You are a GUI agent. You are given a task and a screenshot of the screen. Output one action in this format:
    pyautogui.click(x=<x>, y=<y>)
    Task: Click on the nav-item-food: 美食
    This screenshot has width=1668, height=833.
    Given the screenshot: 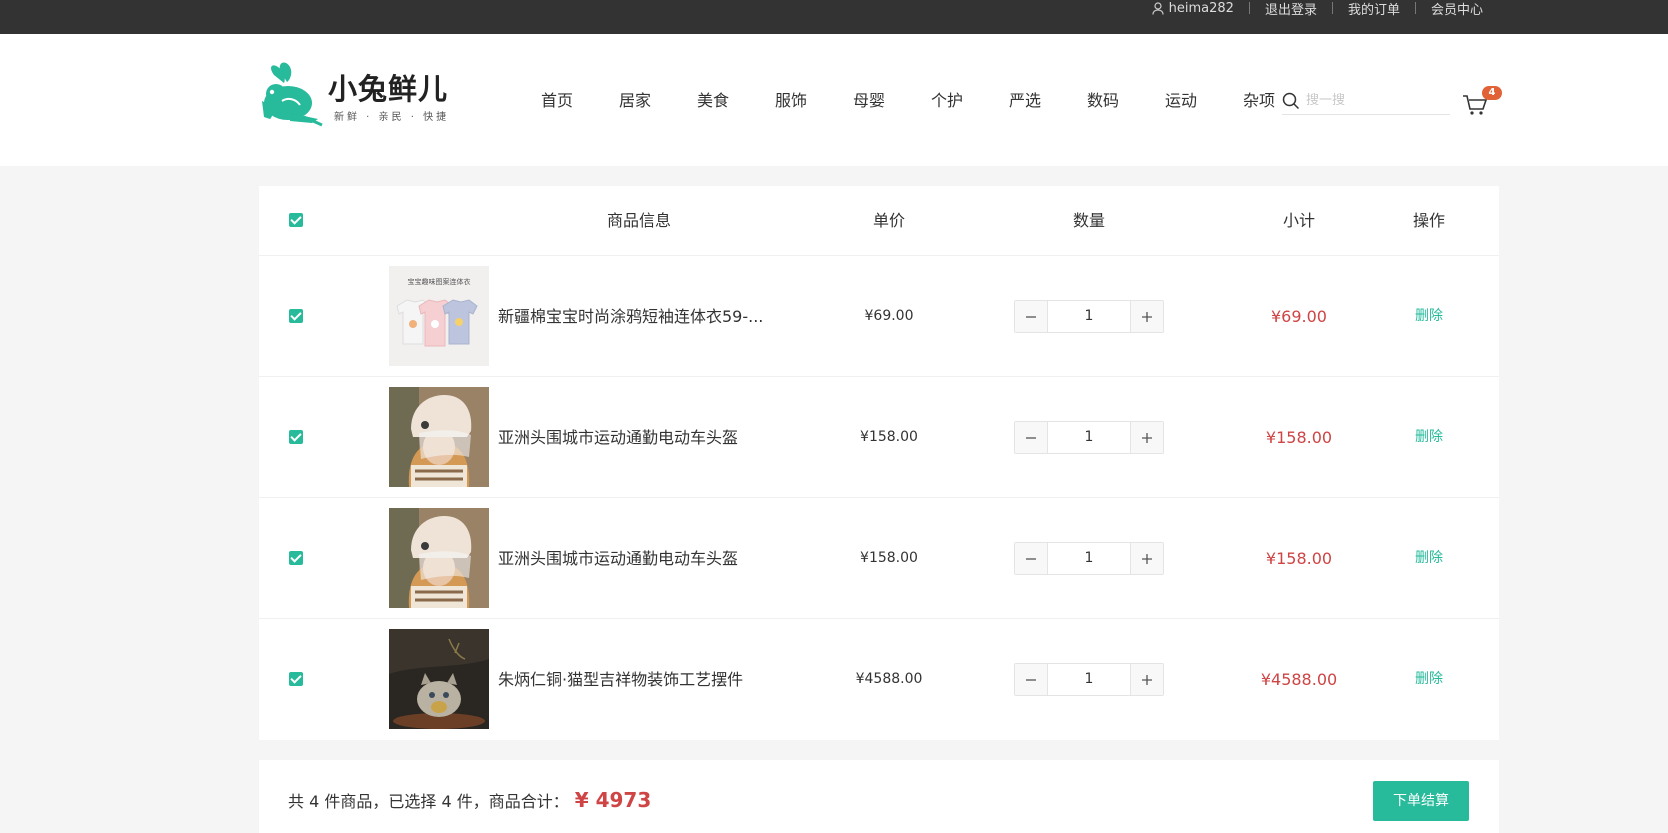 What is the action you would take?
    pyautogui.click(x=736, y=101)
    